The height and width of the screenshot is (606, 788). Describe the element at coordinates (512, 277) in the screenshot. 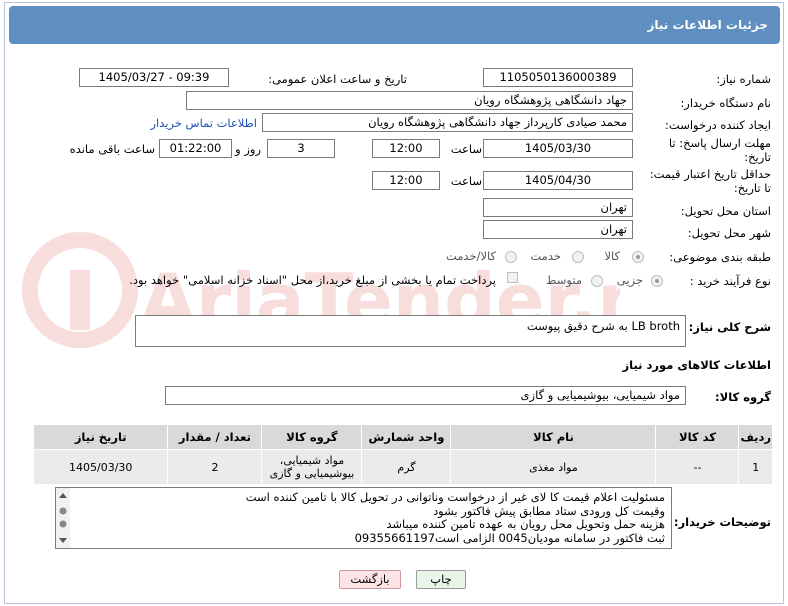

I see `treasury-payment-checkbox` at that location.